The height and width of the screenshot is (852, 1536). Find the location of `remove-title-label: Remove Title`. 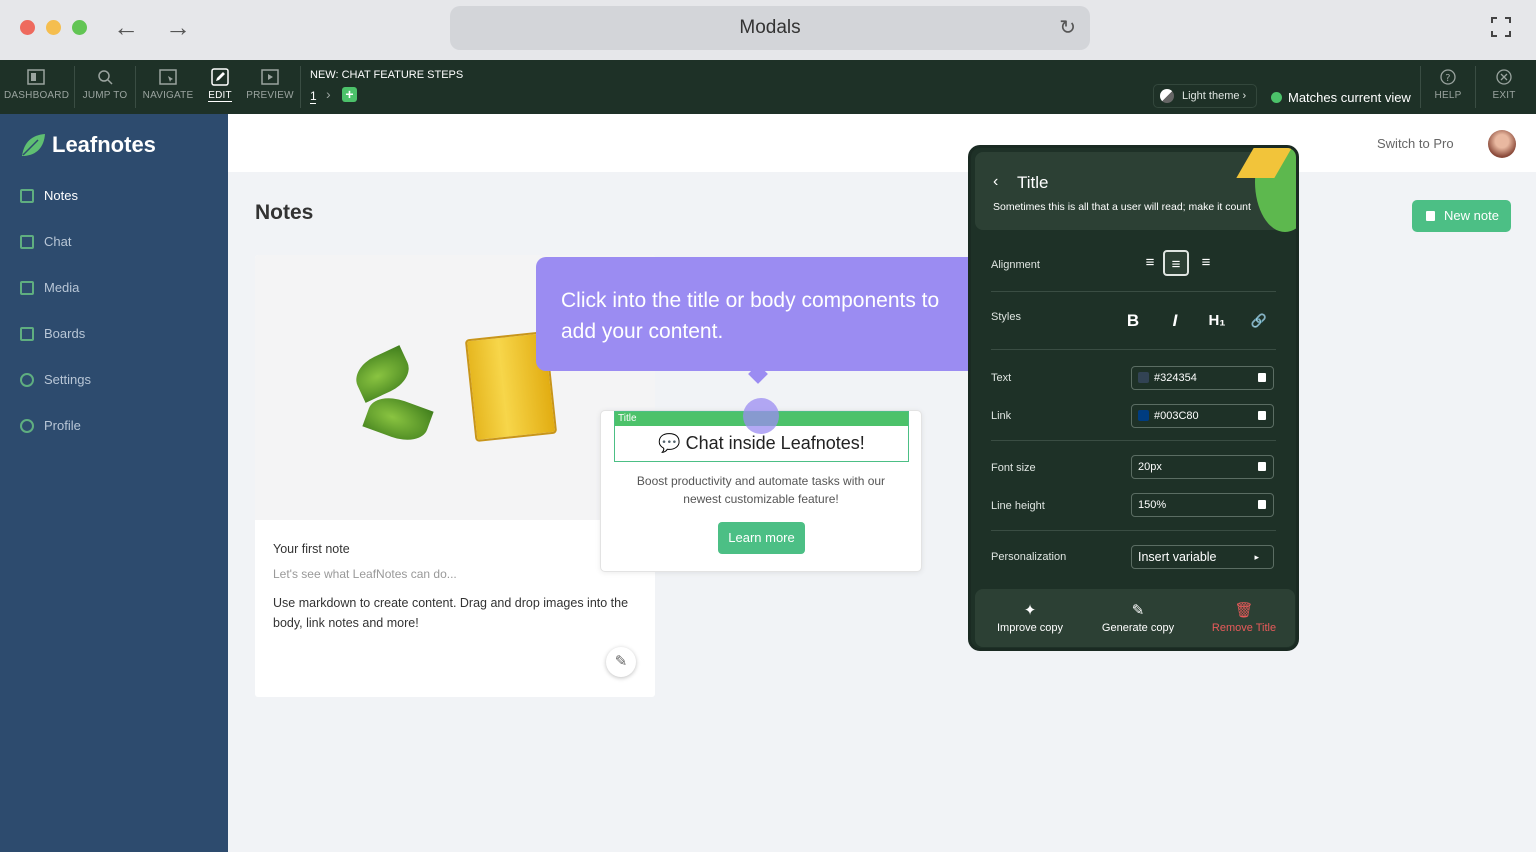

remove-title-label: Remove Title is located at coordinates (1244, 628).